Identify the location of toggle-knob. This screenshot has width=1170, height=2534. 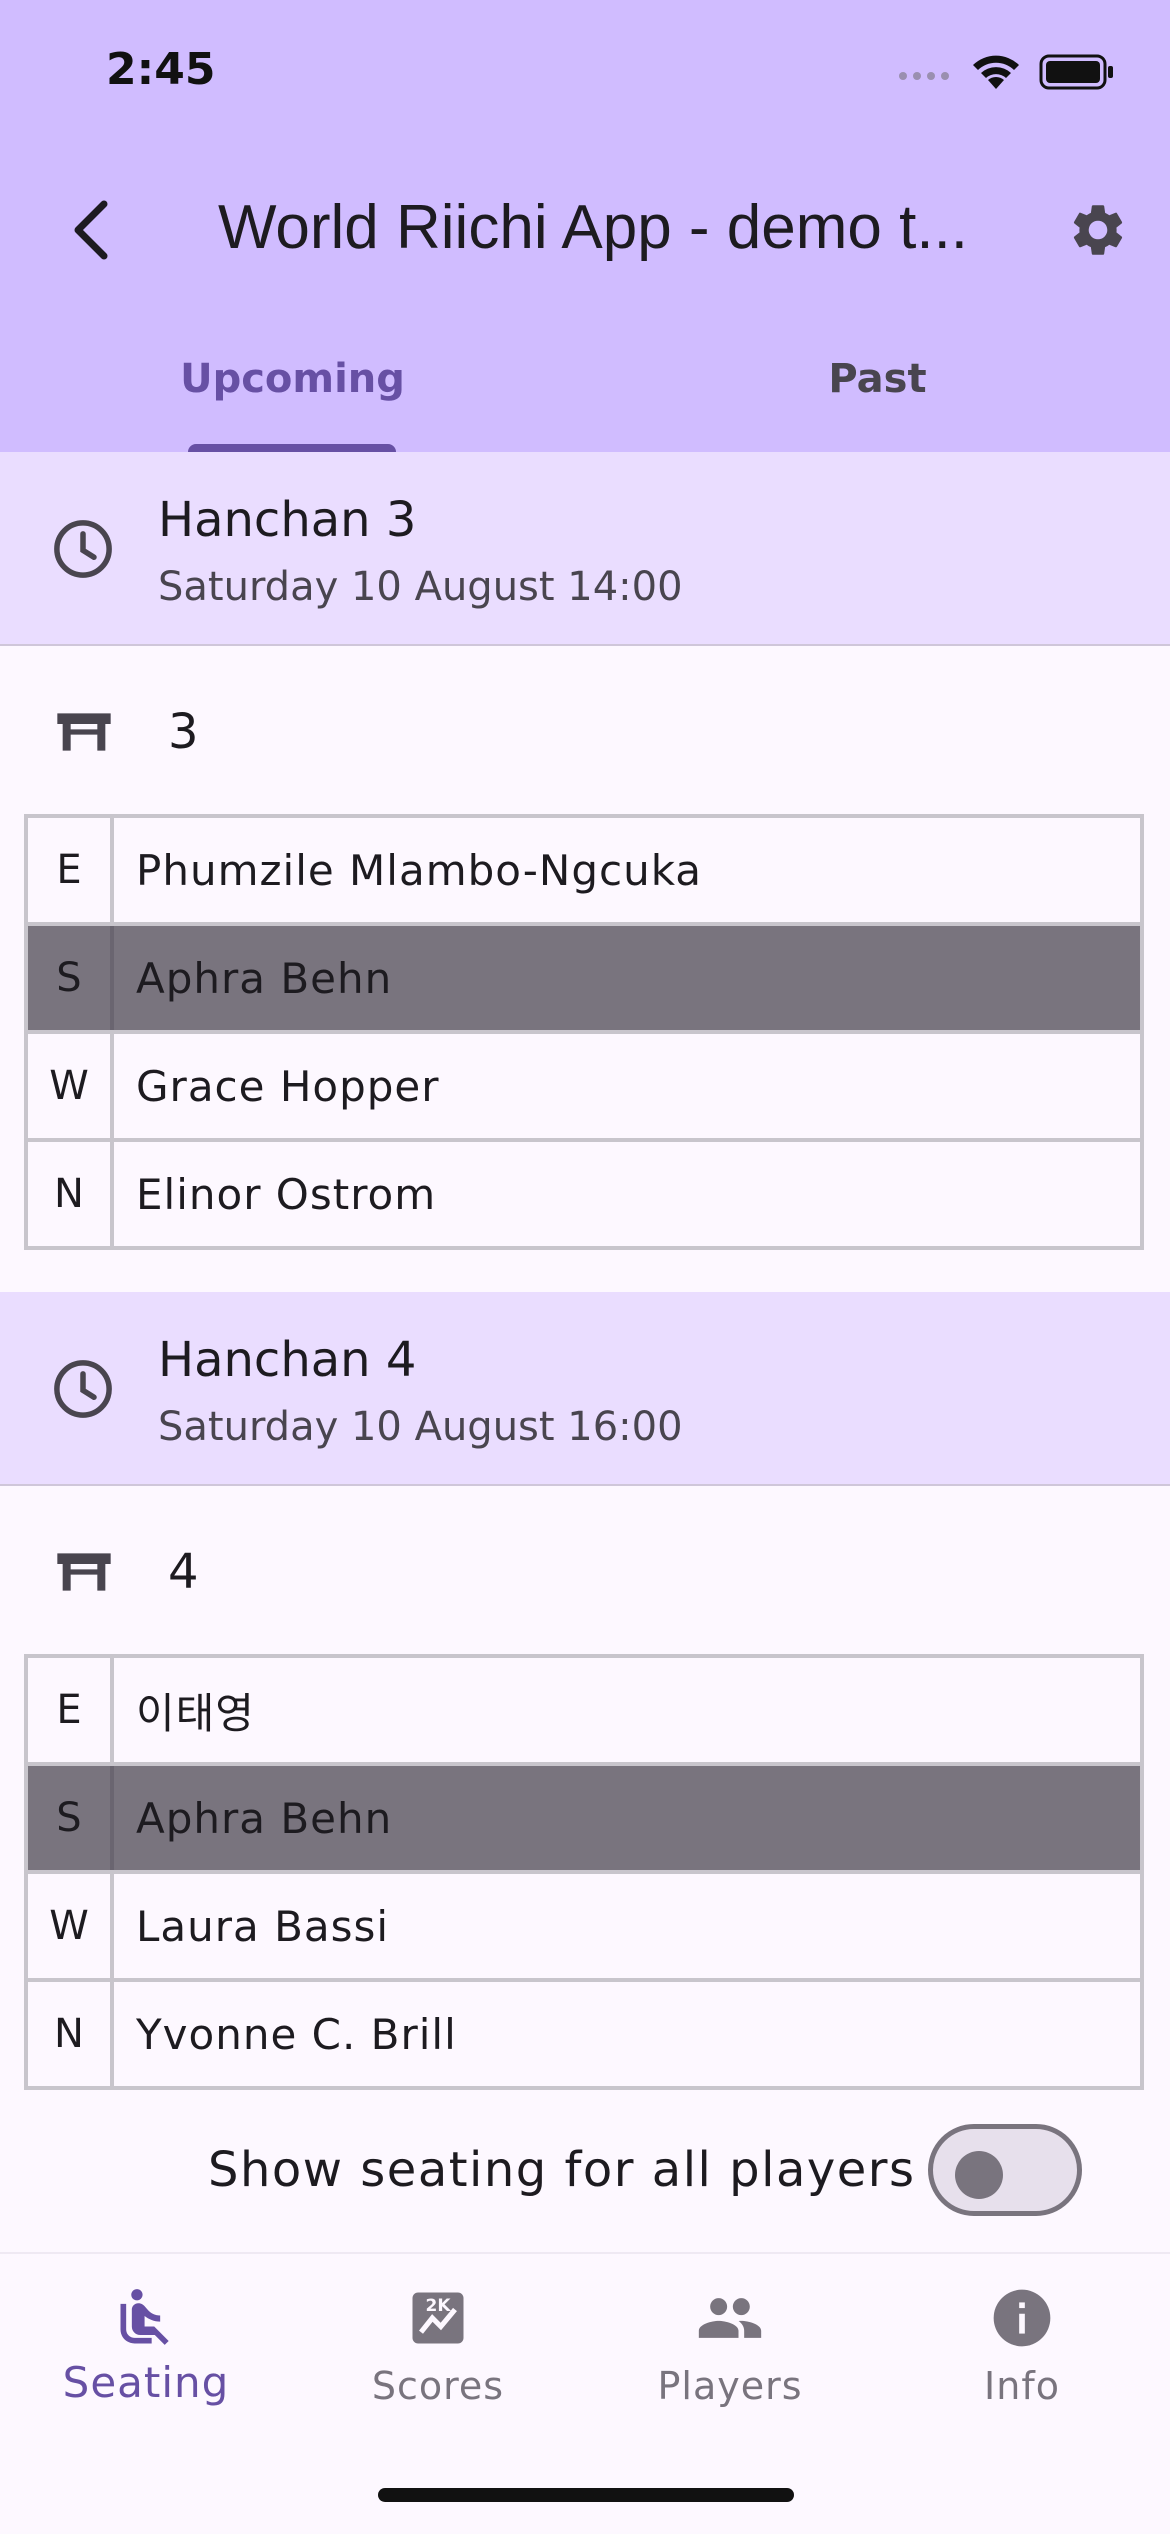
(979, 2175).